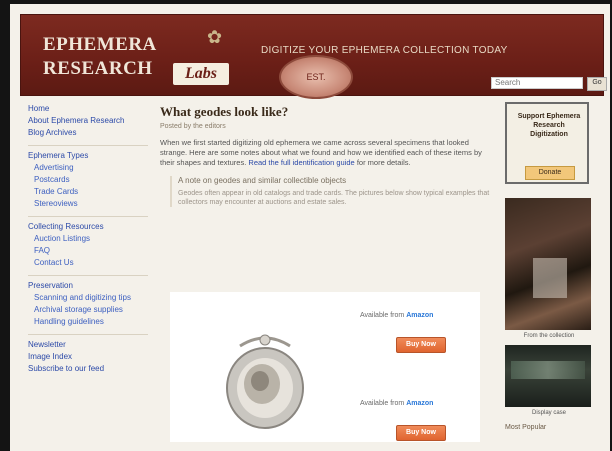  I want to click on post-title: What geodes look like?, so click(325, 112).